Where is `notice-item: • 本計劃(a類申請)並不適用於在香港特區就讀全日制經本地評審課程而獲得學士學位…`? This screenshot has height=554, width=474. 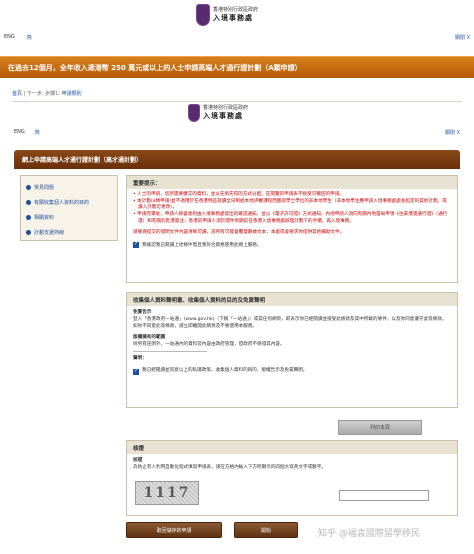
notice-item: • 本計劃(a類申請)並不適用於在香港特區就讀全日制經本地評審課程而獲得學士學位… is located at coordinates (290, 204).